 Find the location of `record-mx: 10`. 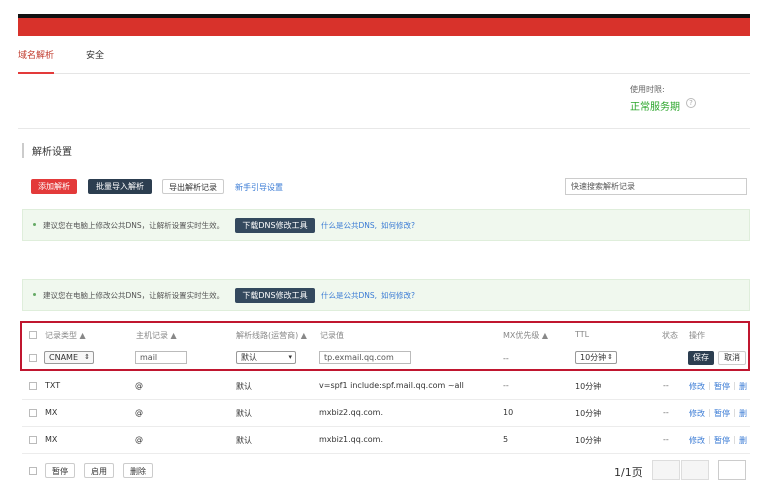

record-mx: 10 is located at coordinates (508, 412).